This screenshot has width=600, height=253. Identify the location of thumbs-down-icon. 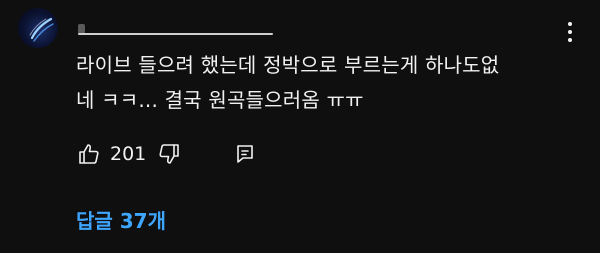
(169, 154).